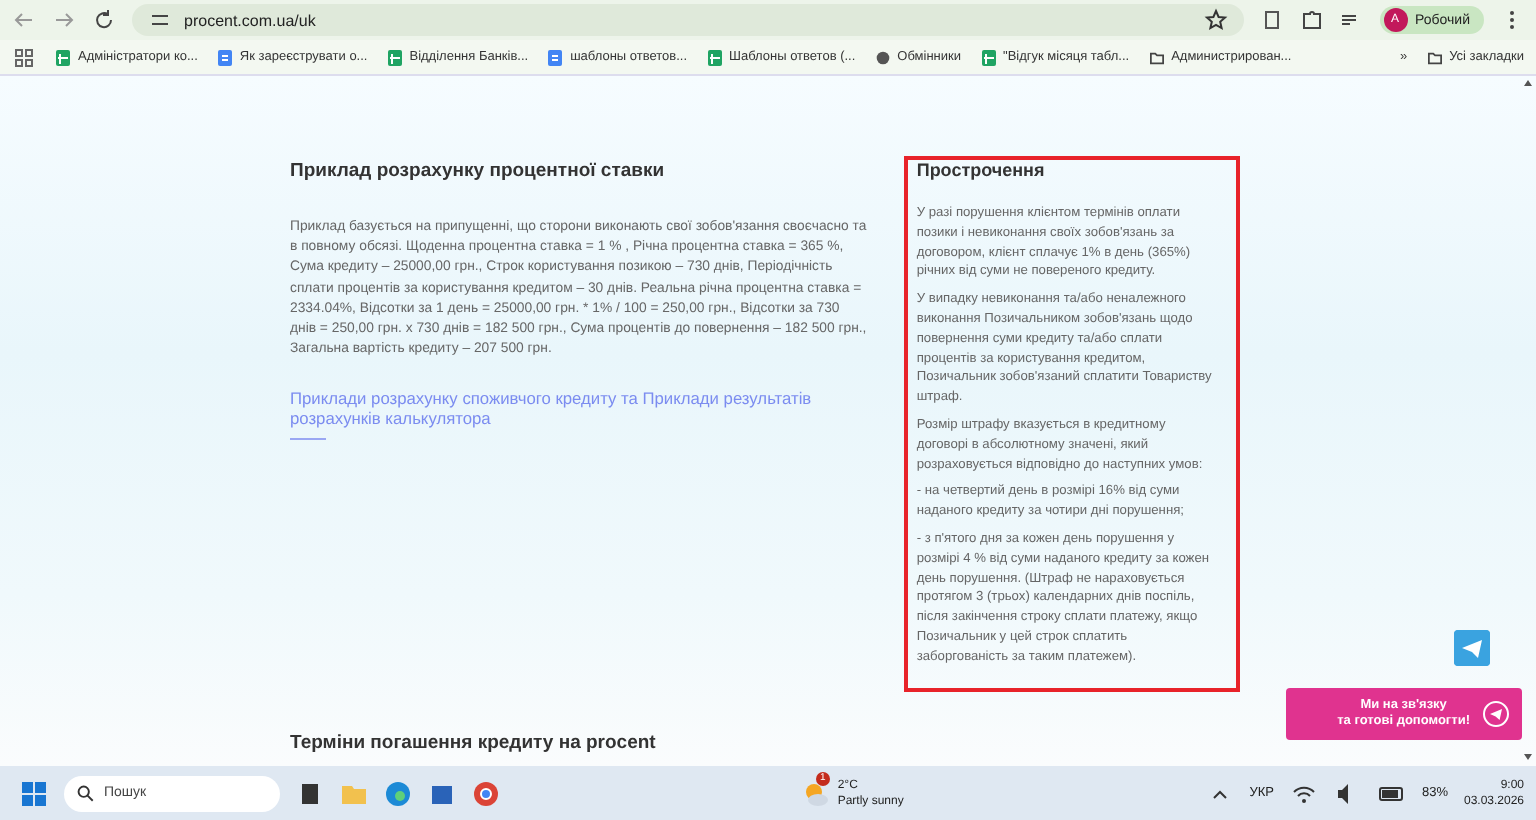 This screenshot has width=1536, height=820. What do you see at coordinates (104, 20) in the screenshot?
I see `reload-icon` at bounding box center [104, 20].